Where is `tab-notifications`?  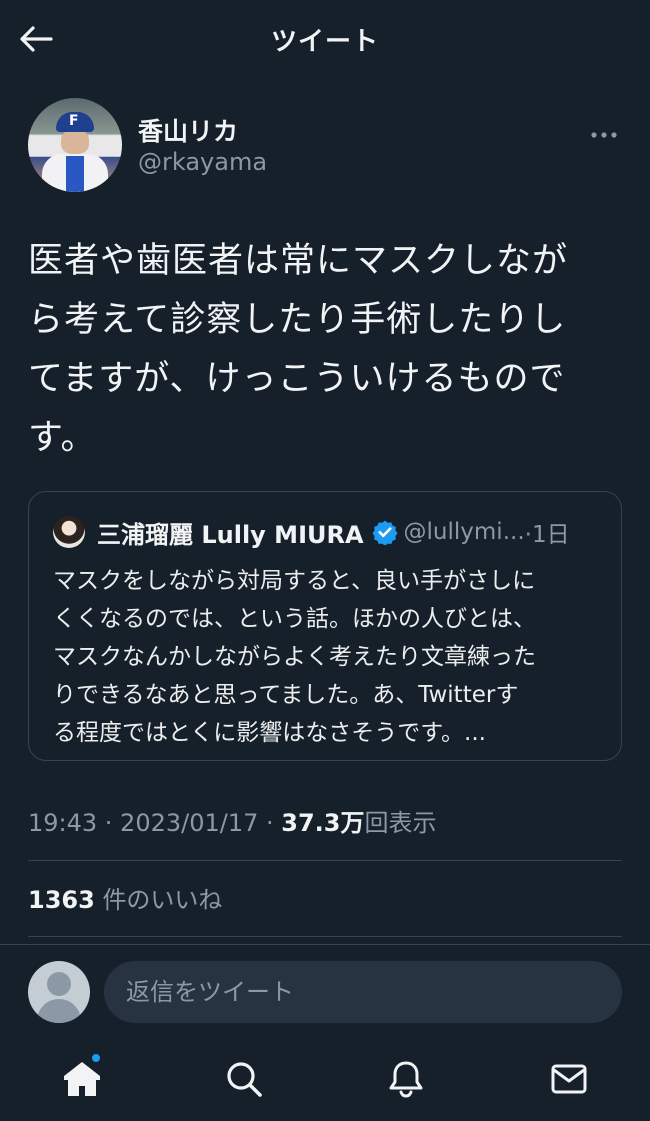
tab-notifications is located at coordinates (406, 1079).